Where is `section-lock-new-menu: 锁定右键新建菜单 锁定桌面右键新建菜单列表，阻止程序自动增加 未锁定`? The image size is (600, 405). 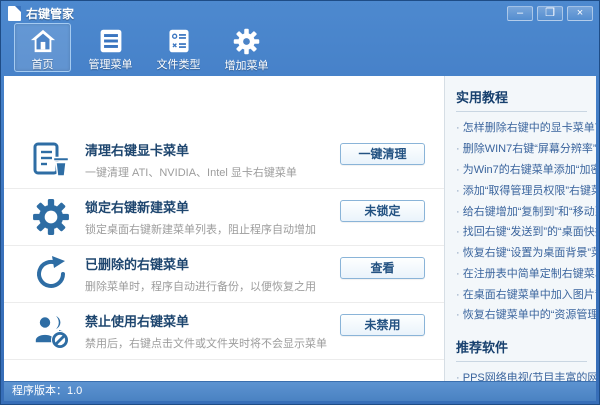
section-lock-new-menu: 锁定右键新建菜单 锁定桌面右键新建菜单列表，阻止程序自动增加 未锁定 is located at coordinates (224, 217).